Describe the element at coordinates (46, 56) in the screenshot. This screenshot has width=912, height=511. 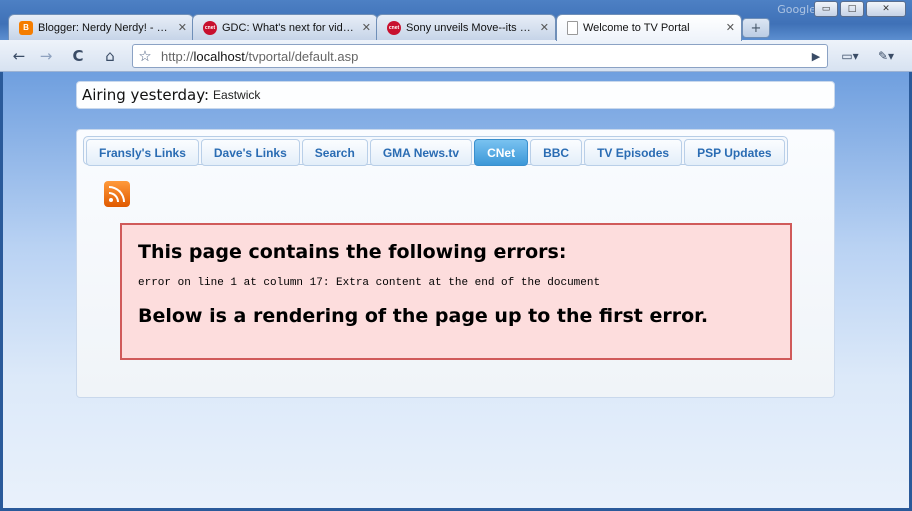
I see `forward-button: →` at that location.